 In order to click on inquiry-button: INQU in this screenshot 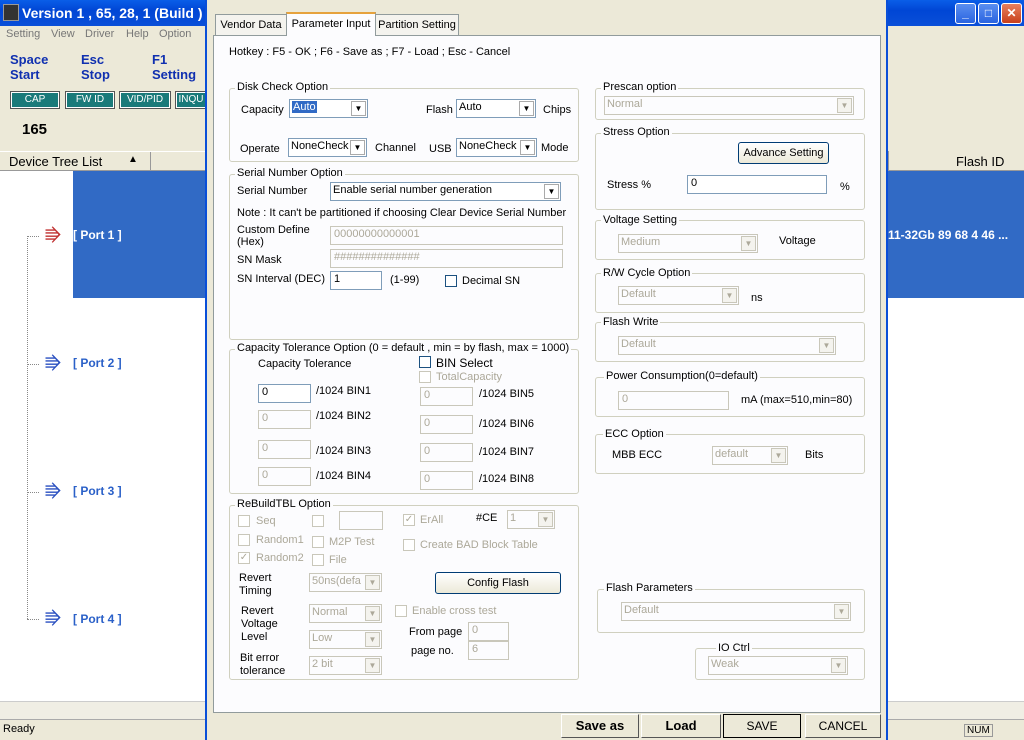, I will do `click(191, 100)`.